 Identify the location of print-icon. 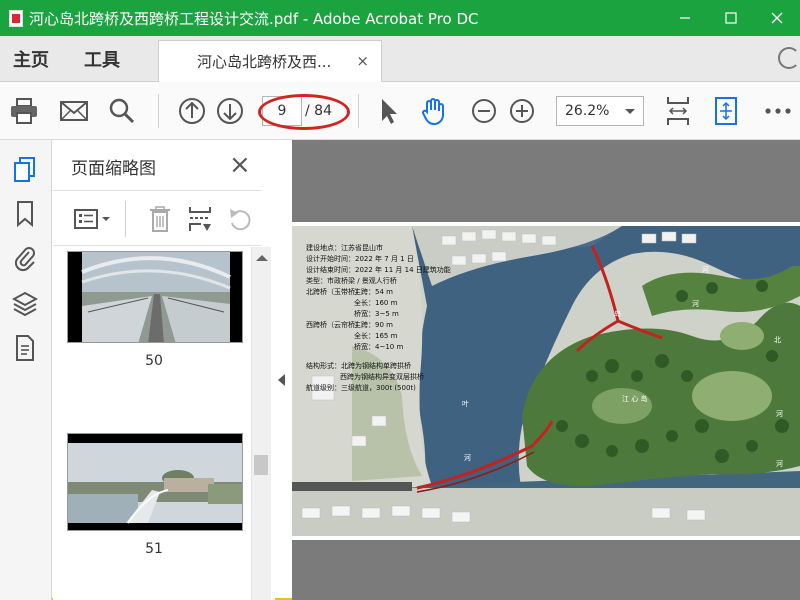
(24, 111).